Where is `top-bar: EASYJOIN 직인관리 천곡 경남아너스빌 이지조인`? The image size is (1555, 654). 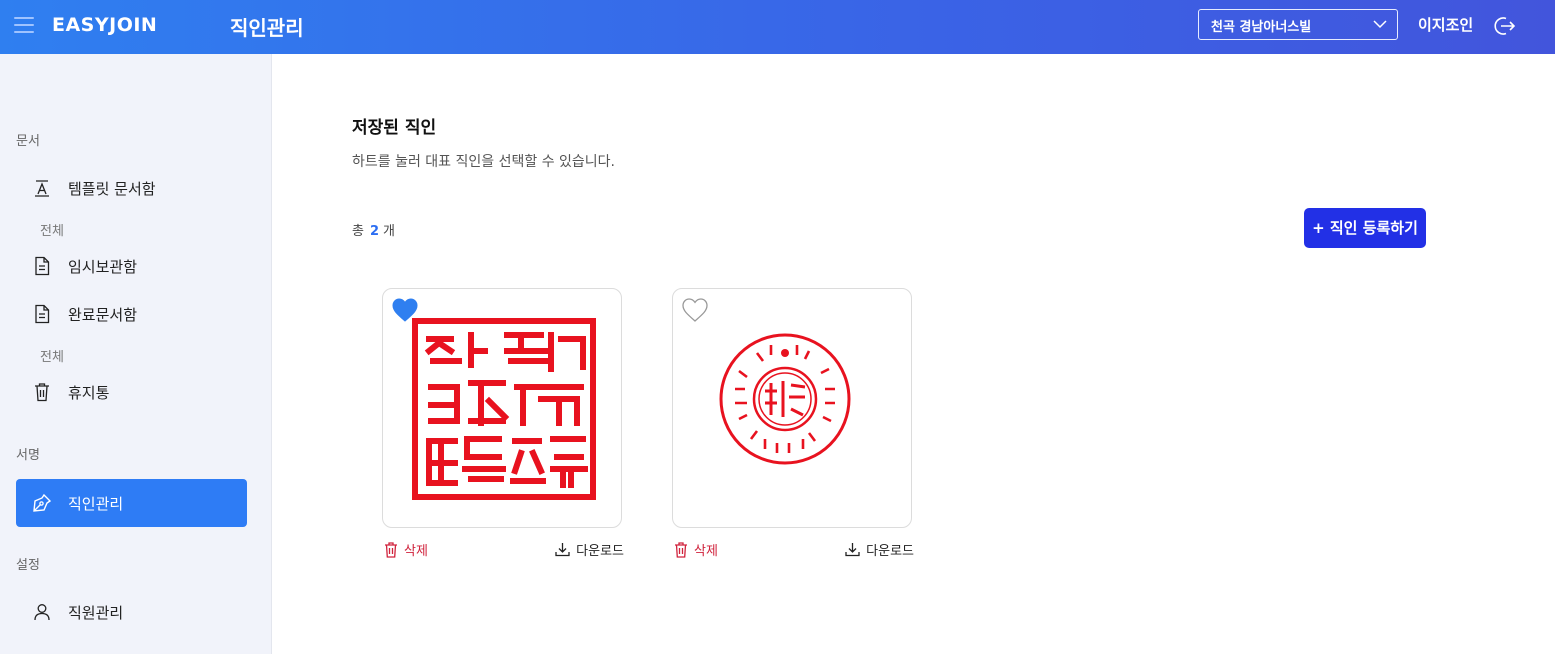
top-bar: EASYJOIN 직인관리 천곡 경남아너스빌 이지조인 is located at coordinates (777, 27).